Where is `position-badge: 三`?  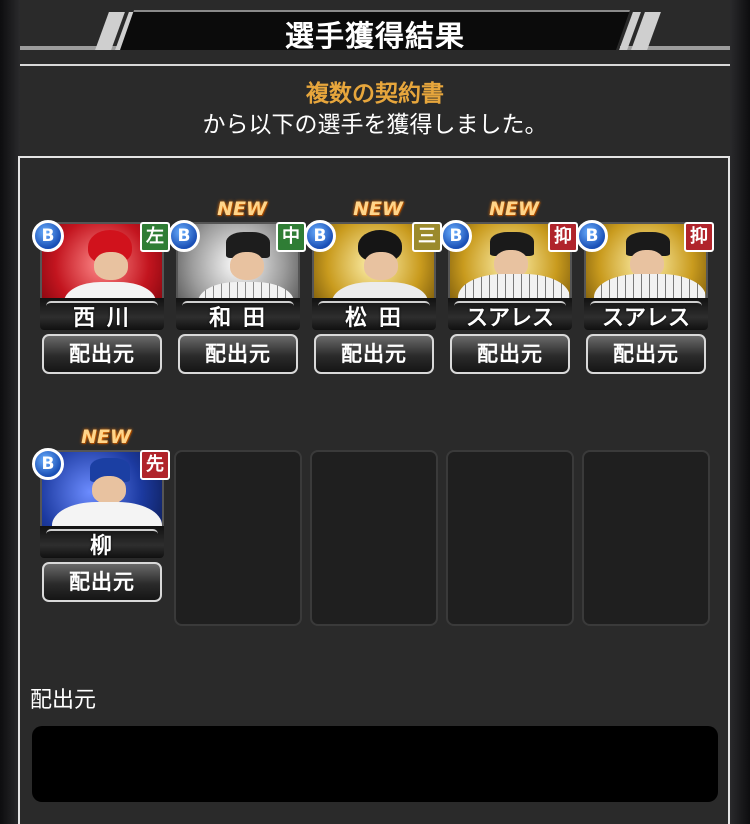
position-badge: 三 is located at coordinates (427, 237).